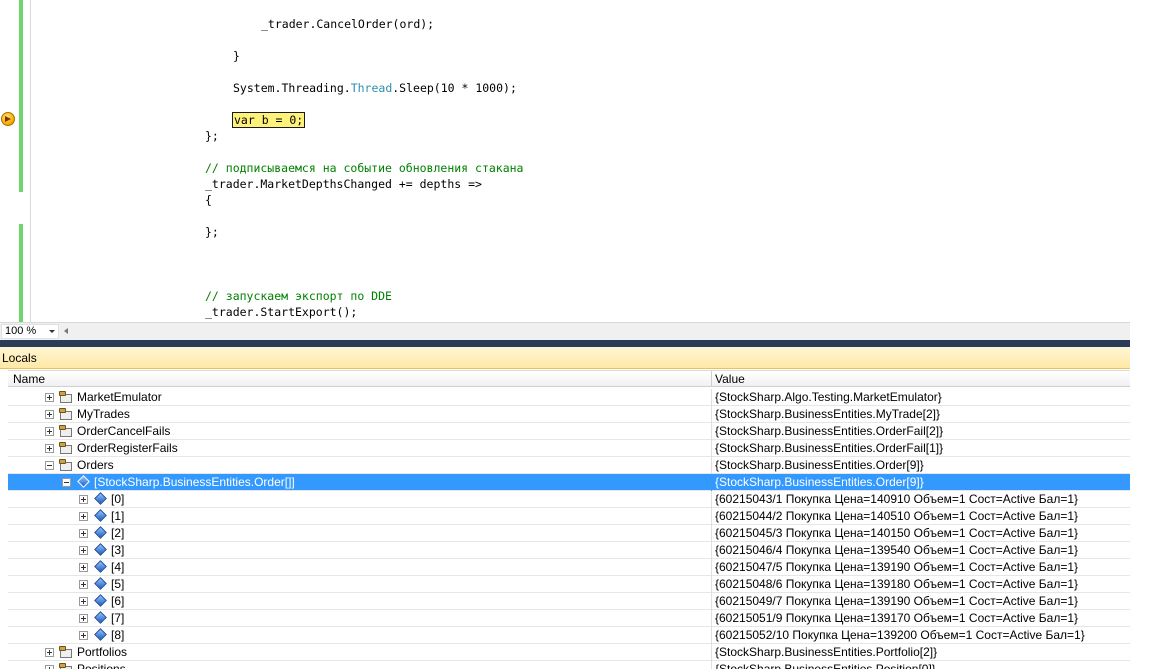 The image size is (1152, 669). I want to click on code-comment: // запускаем экспорт по DDE, so click(298, 296).